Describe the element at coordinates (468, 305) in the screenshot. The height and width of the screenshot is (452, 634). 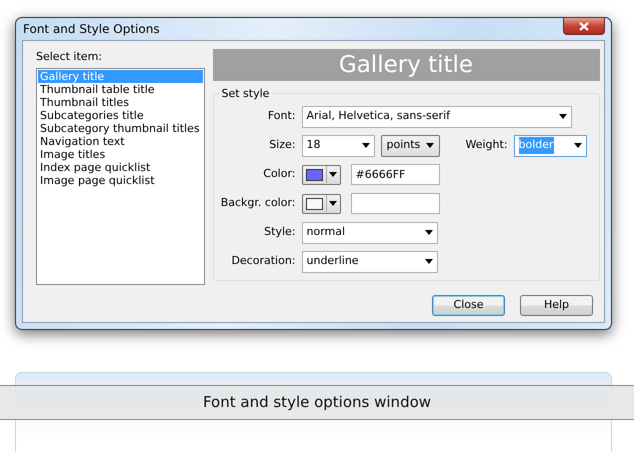
I see `dialog-button: Close` at that location.